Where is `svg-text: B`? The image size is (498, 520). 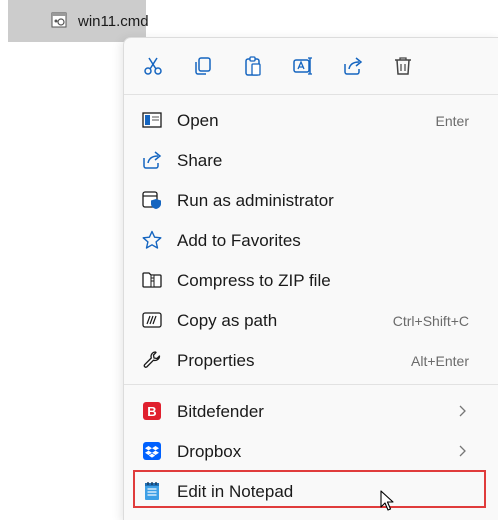 svg-text: B is located at coordinates (151, 411).